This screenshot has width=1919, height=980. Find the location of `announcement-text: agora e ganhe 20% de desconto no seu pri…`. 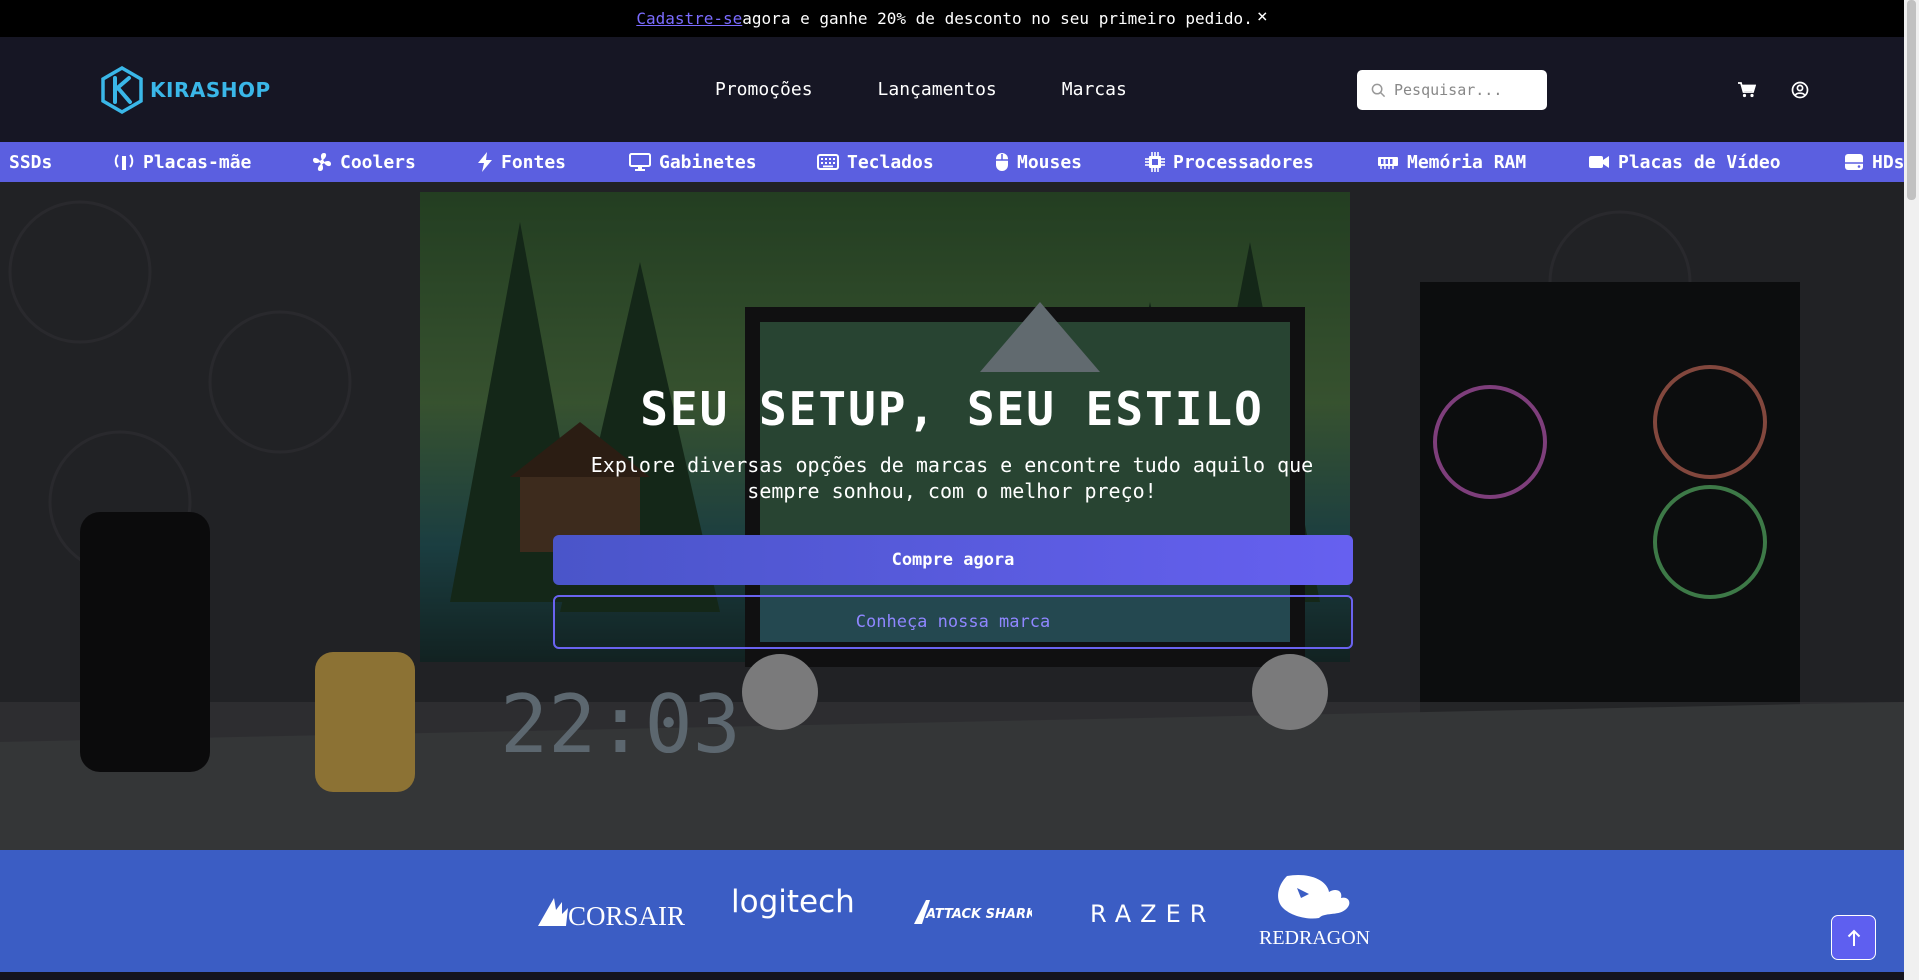

announcement-text: agora e ganhe 20% de desconto no seu pri… is located at coordinates (997, 18).